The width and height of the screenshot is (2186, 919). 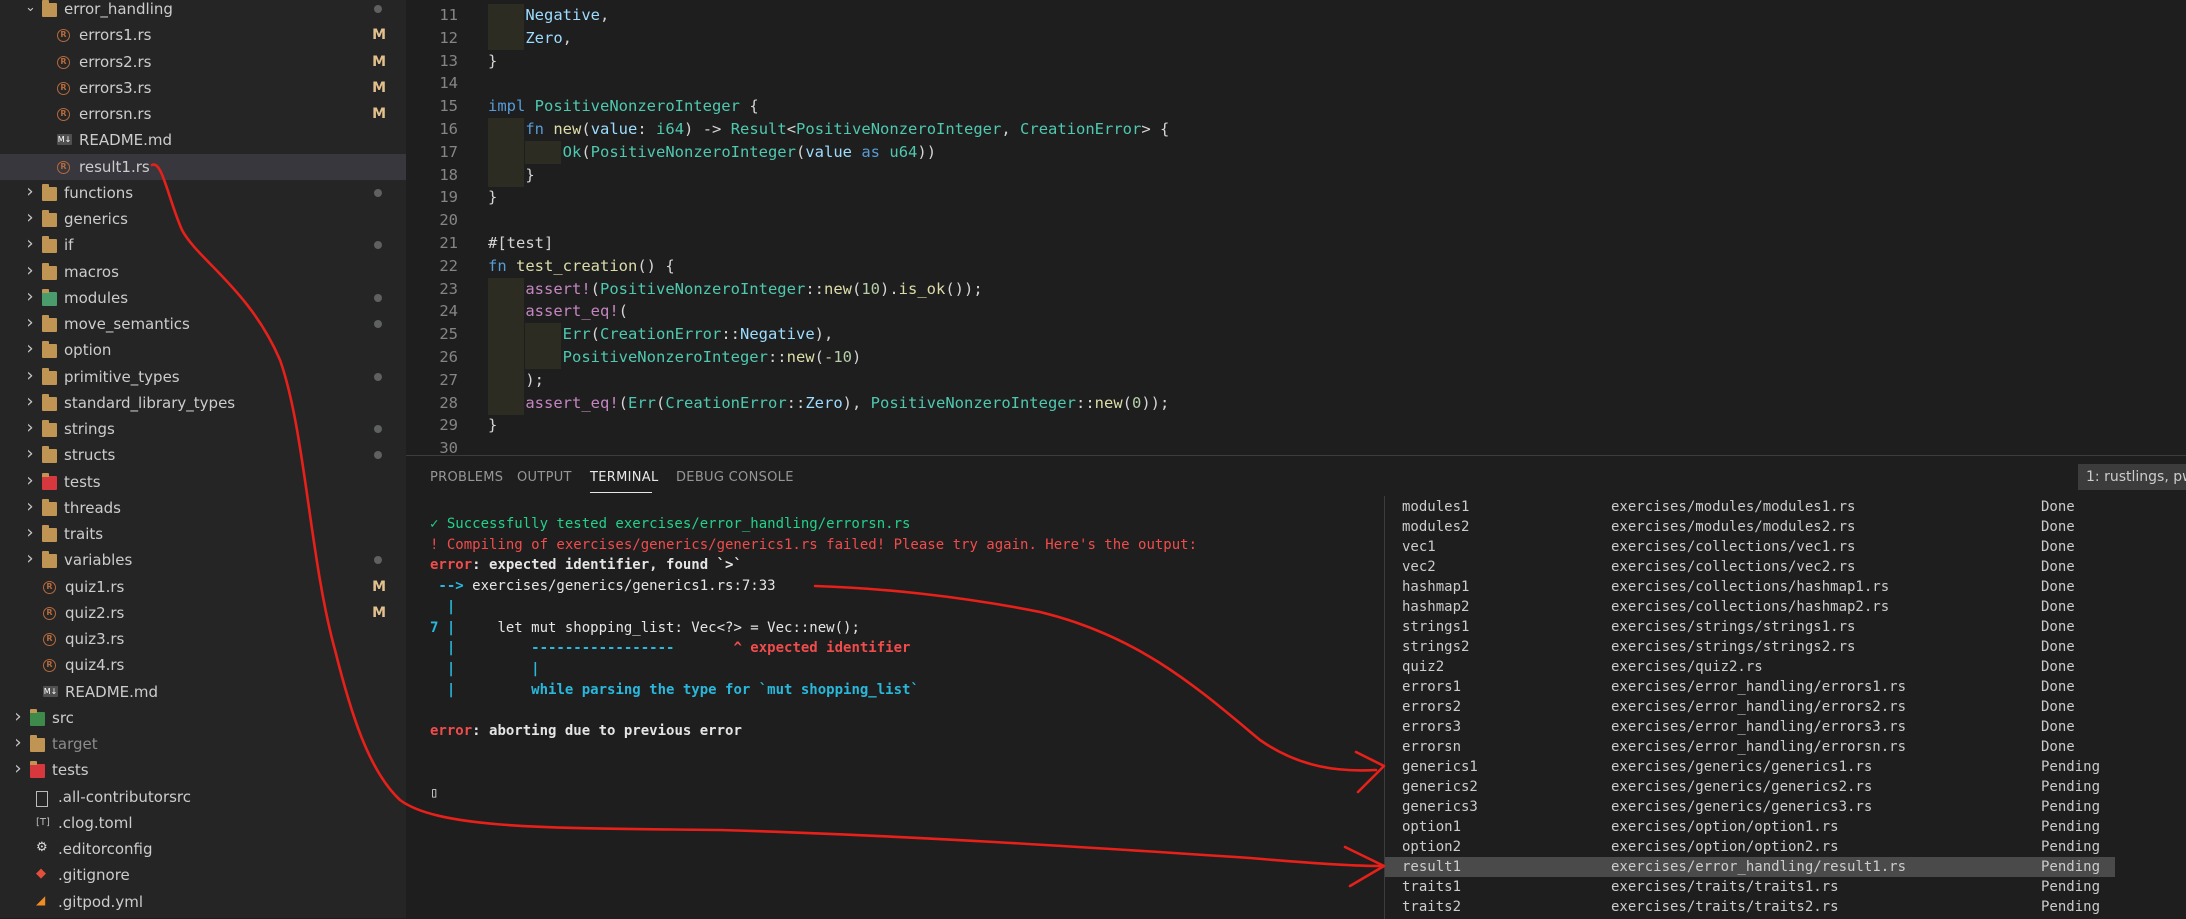 I want to click on tab-output: OUTPUT, so click(x=544, y=477).